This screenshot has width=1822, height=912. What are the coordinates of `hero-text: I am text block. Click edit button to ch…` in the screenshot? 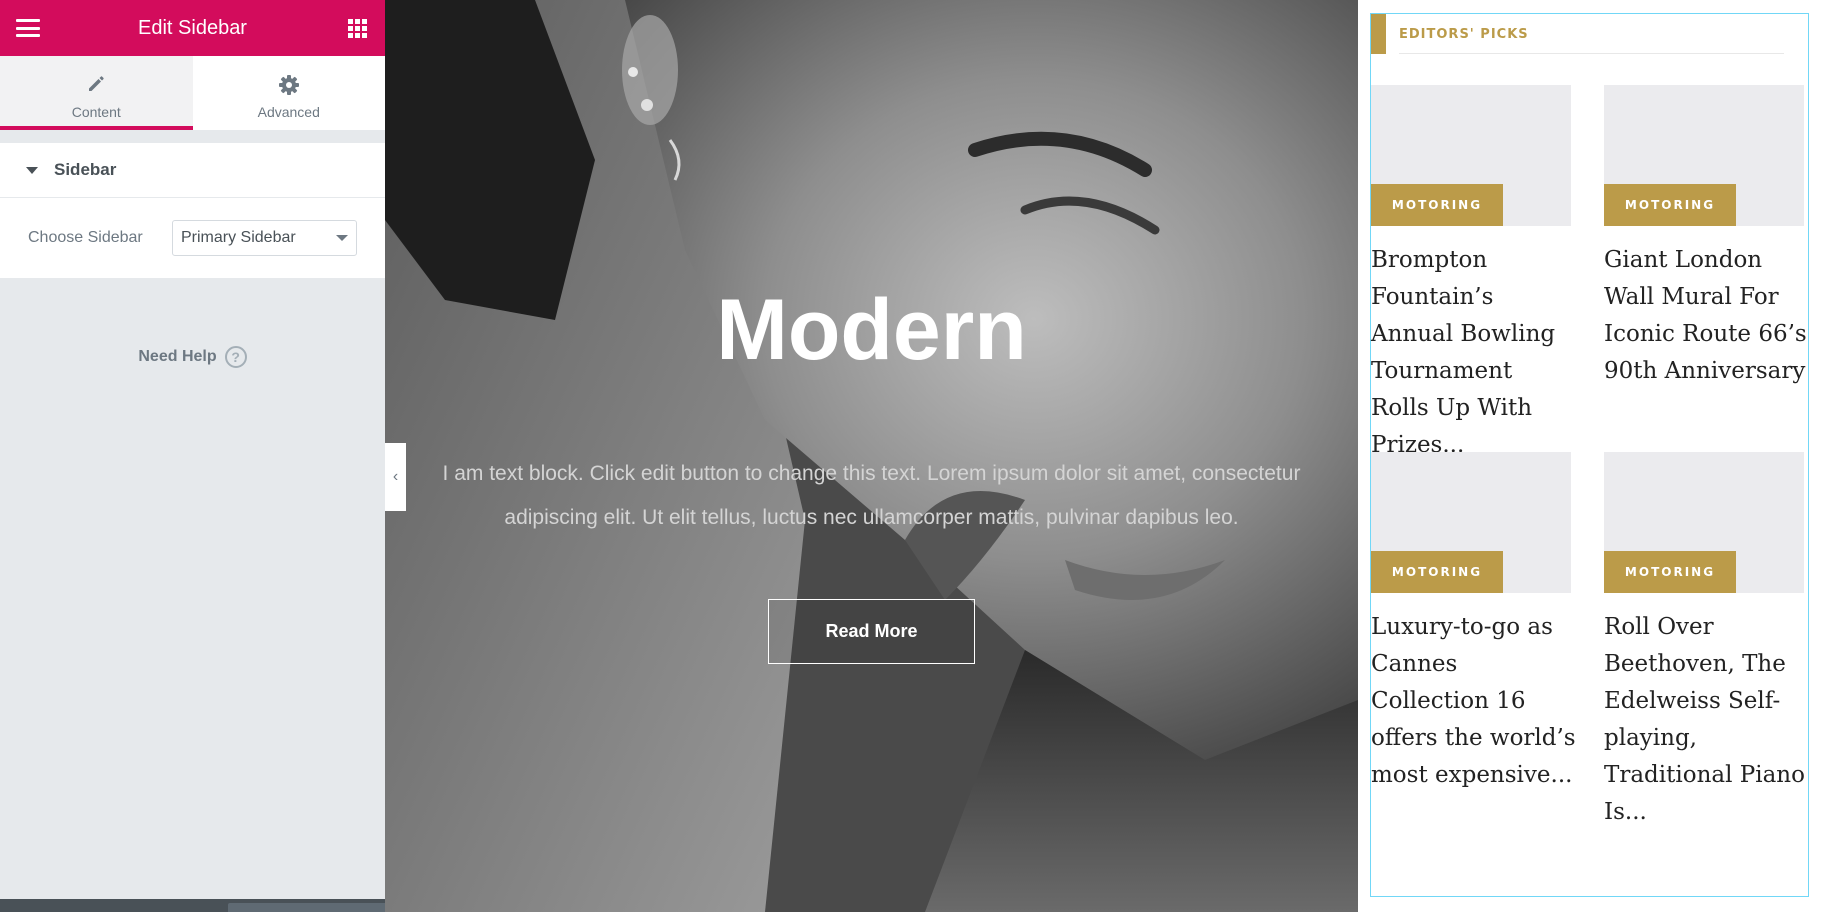 It's located at (871, 495).